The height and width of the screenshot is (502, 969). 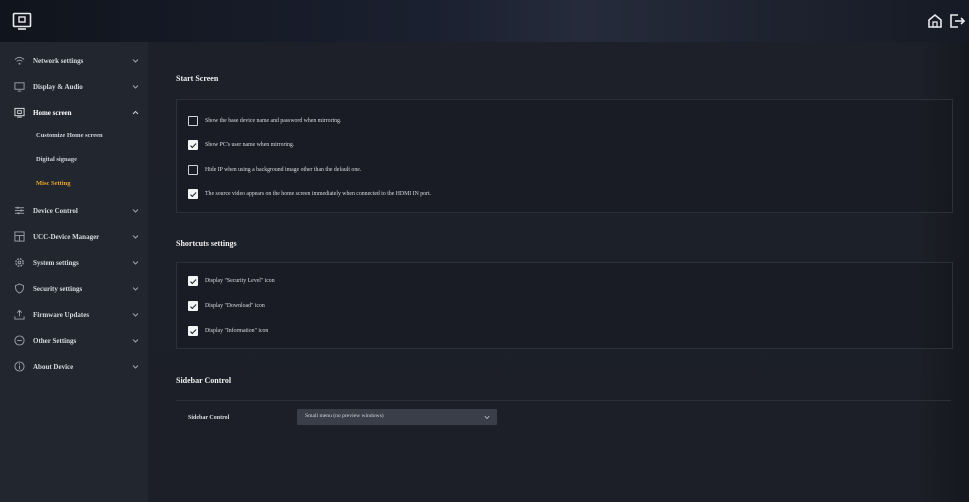 What do you see at coordinates (74, 113) in the screenshot?
I see `sidebar-item-home-screen: Home screen` at bounding box center [74, 113].